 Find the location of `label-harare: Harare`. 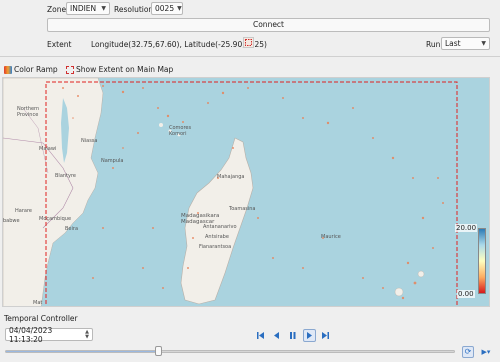

label-harare: Harare is located at coordinates (23, 211).